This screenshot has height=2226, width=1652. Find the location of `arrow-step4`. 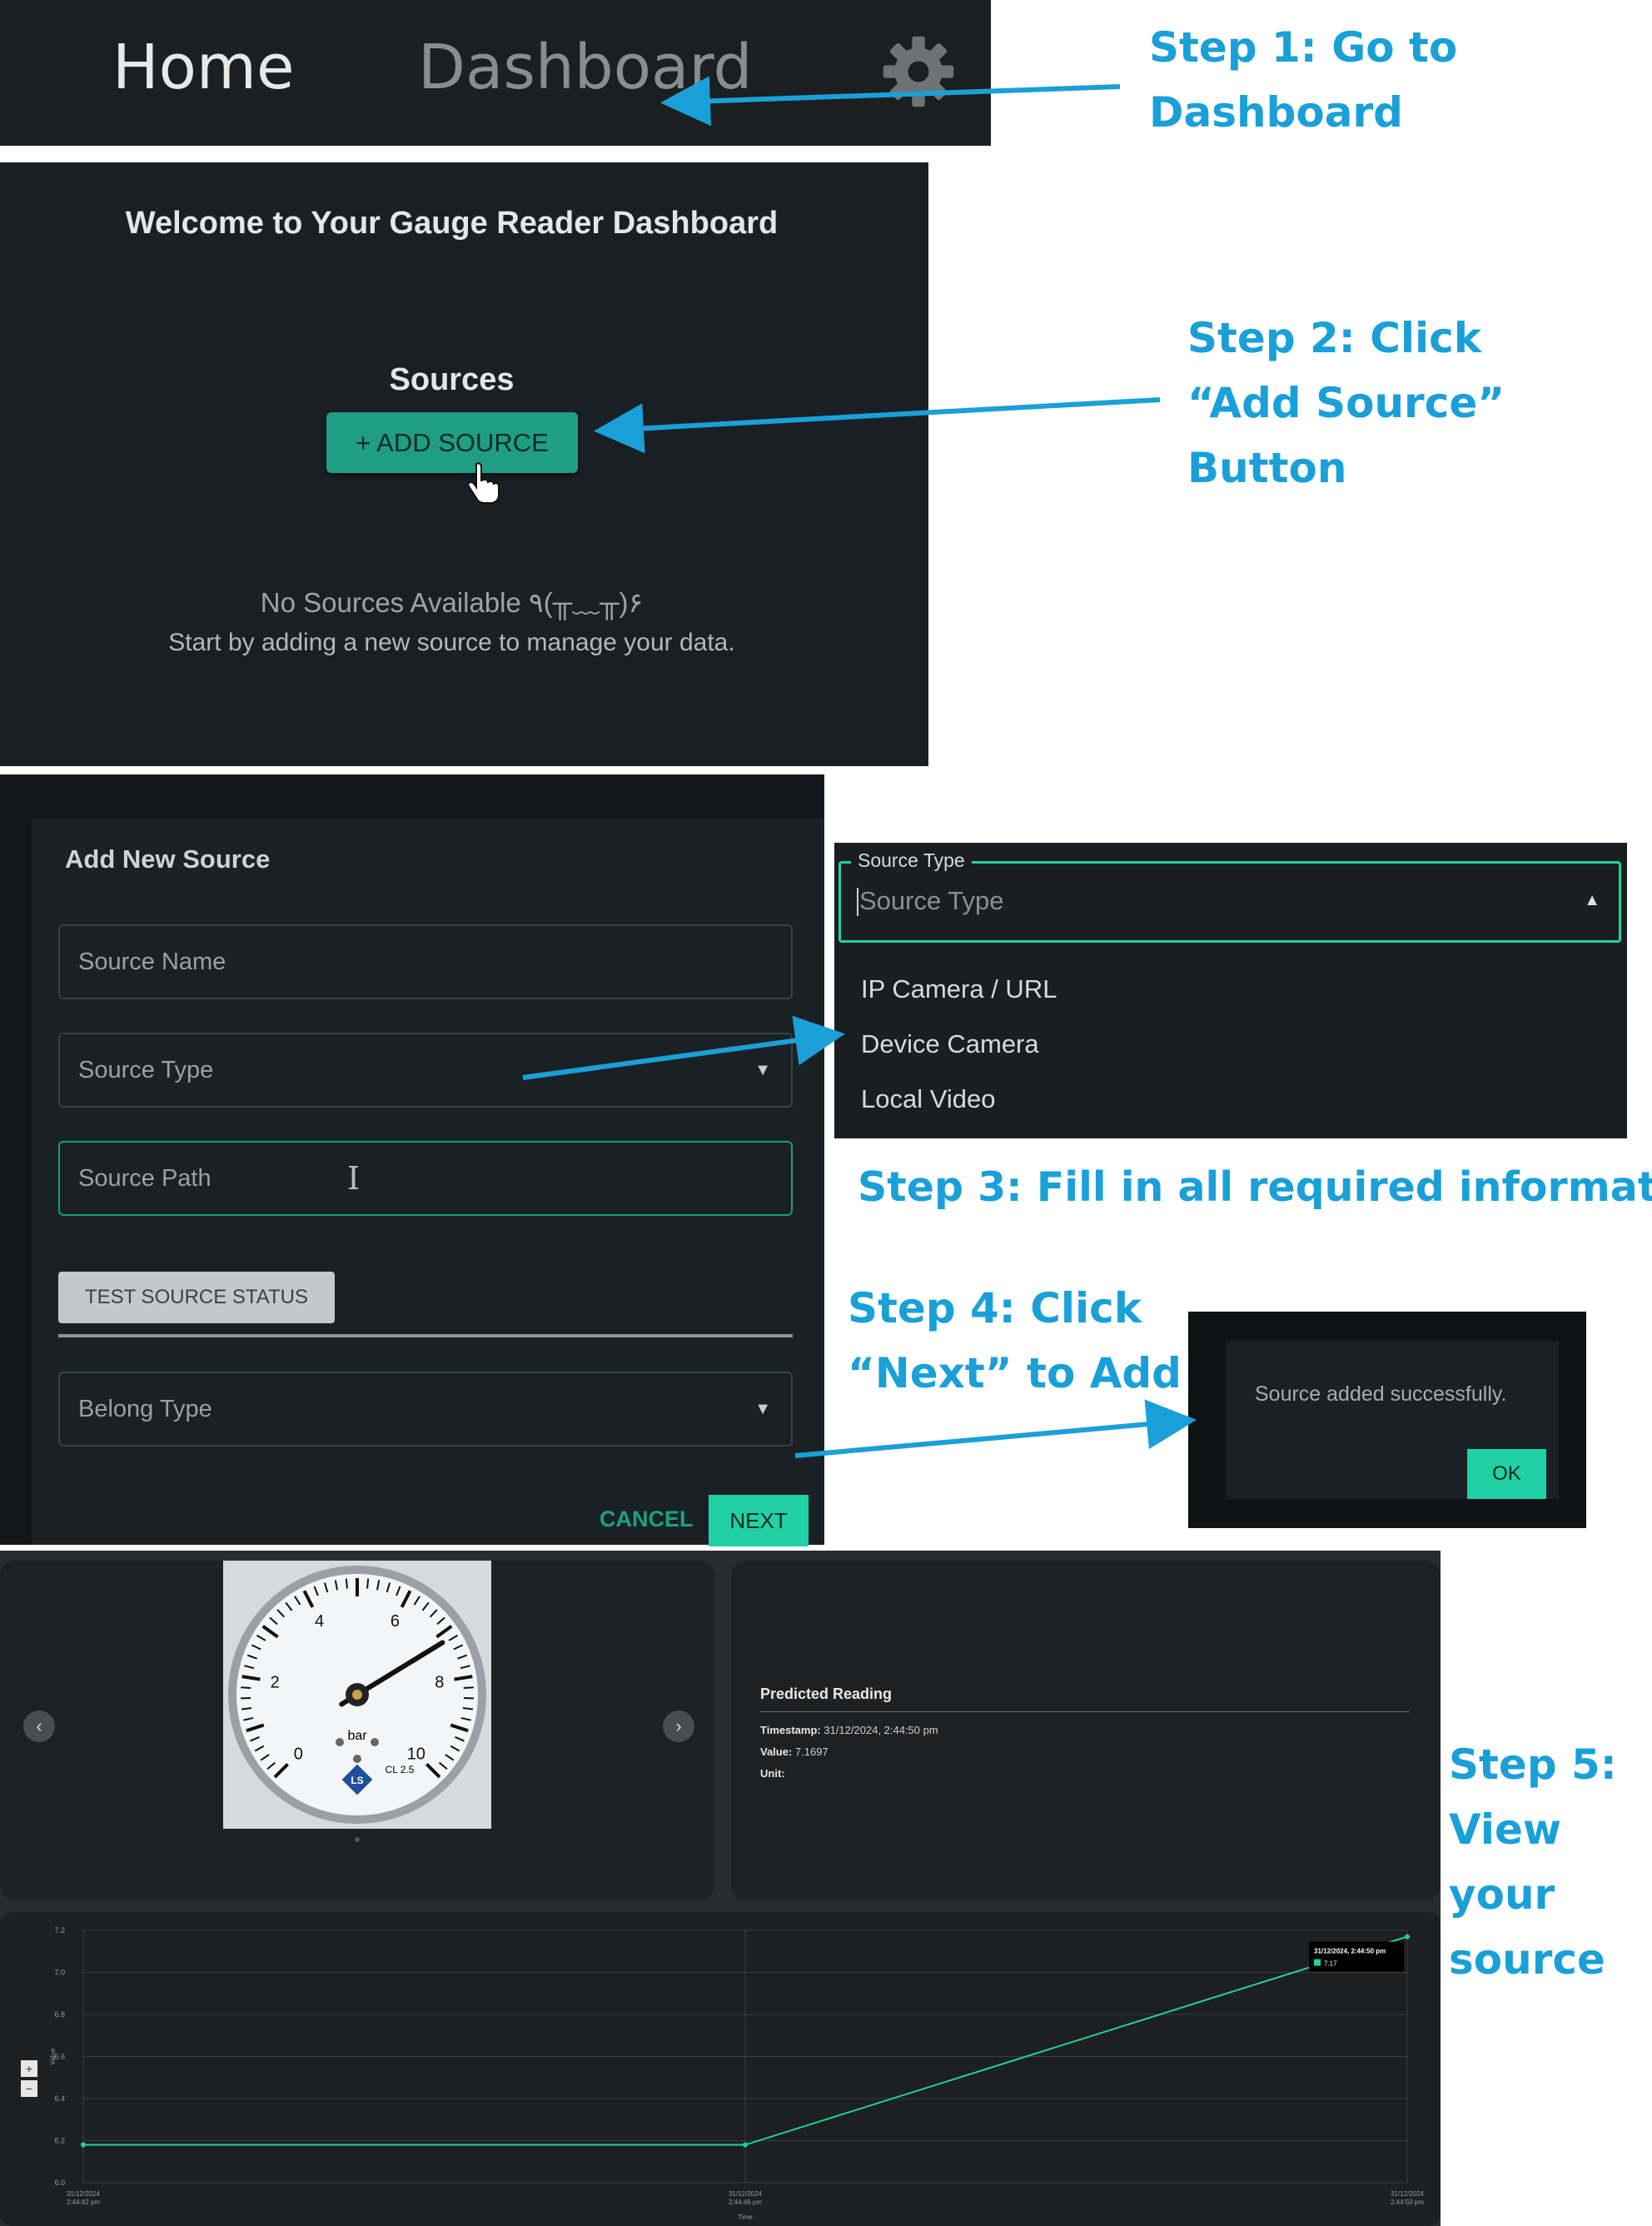

arrow-step4 is located at coordinates (995, 1428).